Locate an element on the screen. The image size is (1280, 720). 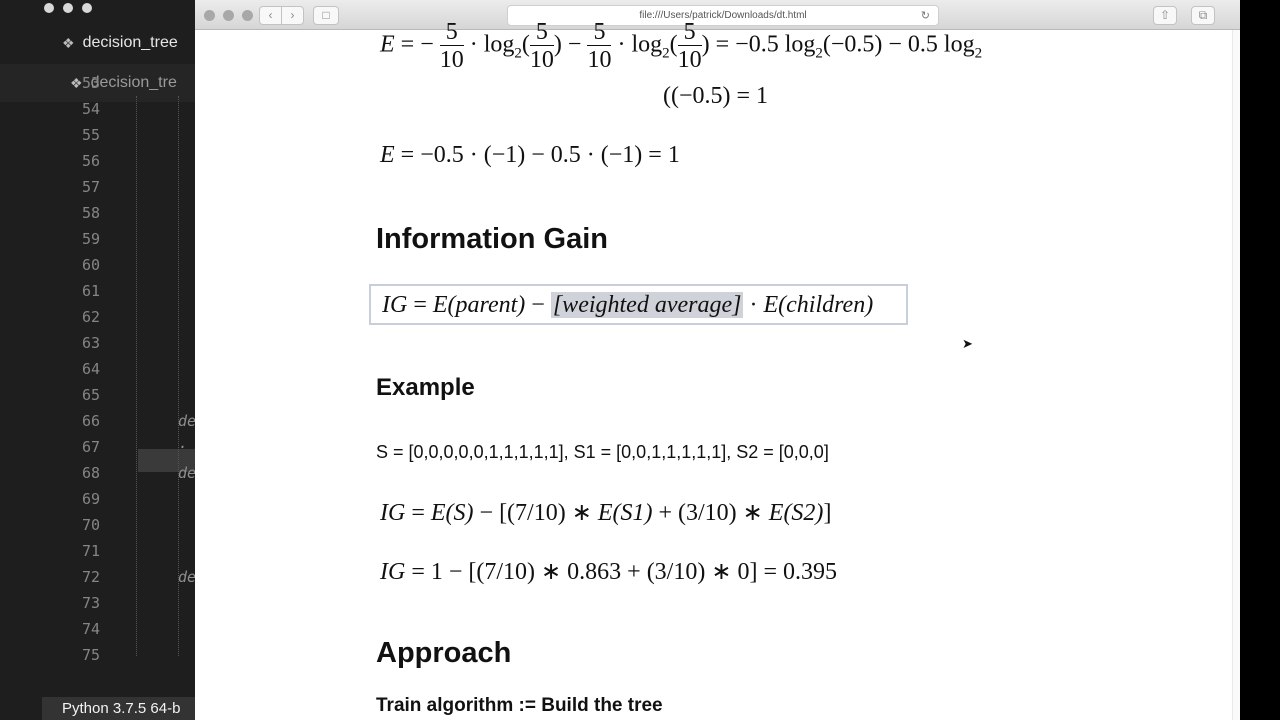
line-number: 70 is located at coordinates (90, 525).